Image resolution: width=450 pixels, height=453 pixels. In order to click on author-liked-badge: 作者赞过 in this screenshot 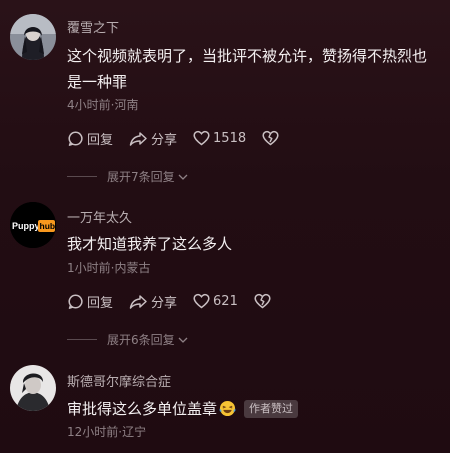, I will do `click(271, 409)`.